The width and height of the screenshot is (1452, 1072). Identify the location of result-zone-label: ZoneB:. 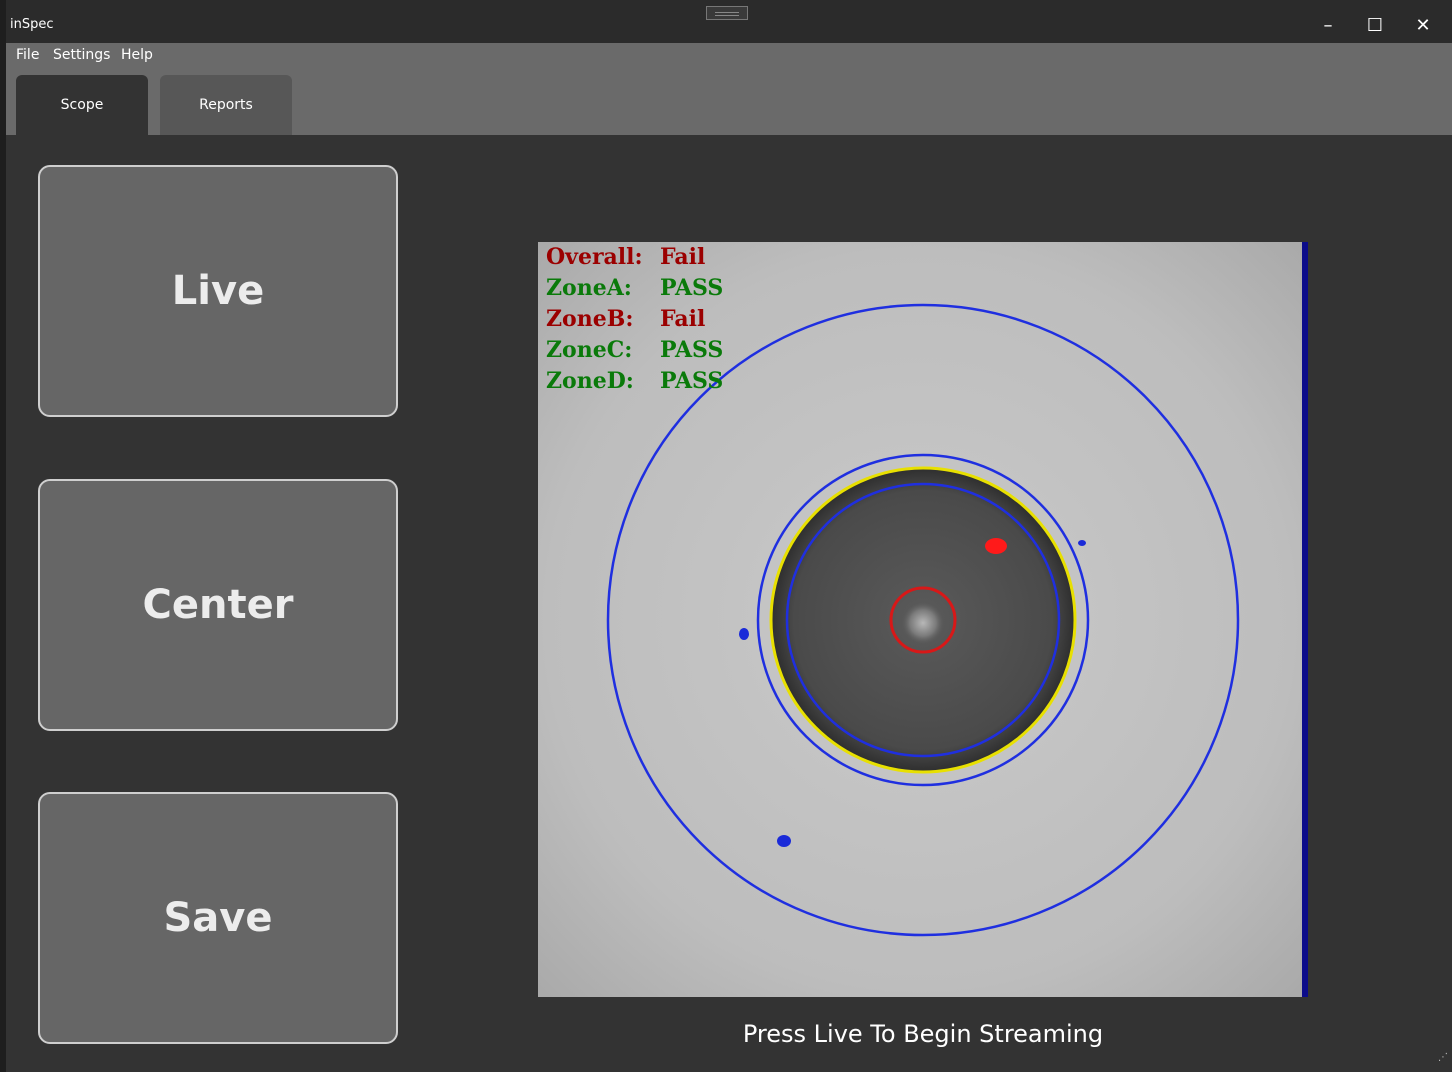
(589, 319).